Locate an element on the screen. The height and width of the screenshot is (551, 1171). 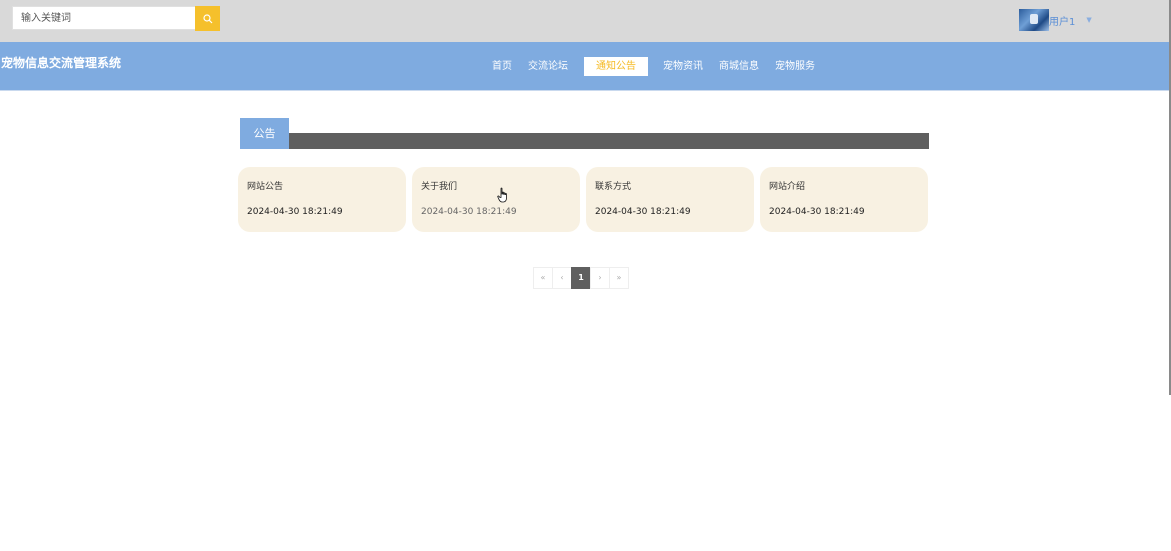
avatar is located at coordinates (1034, 20).